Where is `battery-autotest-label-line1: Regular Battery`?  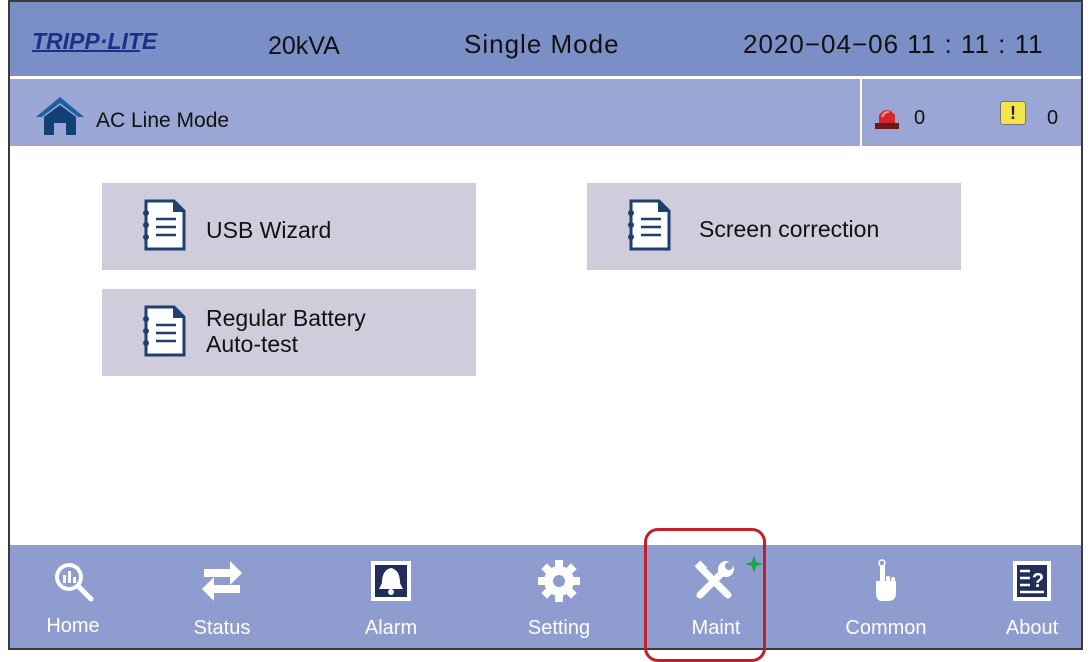
battery-autotest-label-line1: Regular Battery is located at coordinates (286, 318).